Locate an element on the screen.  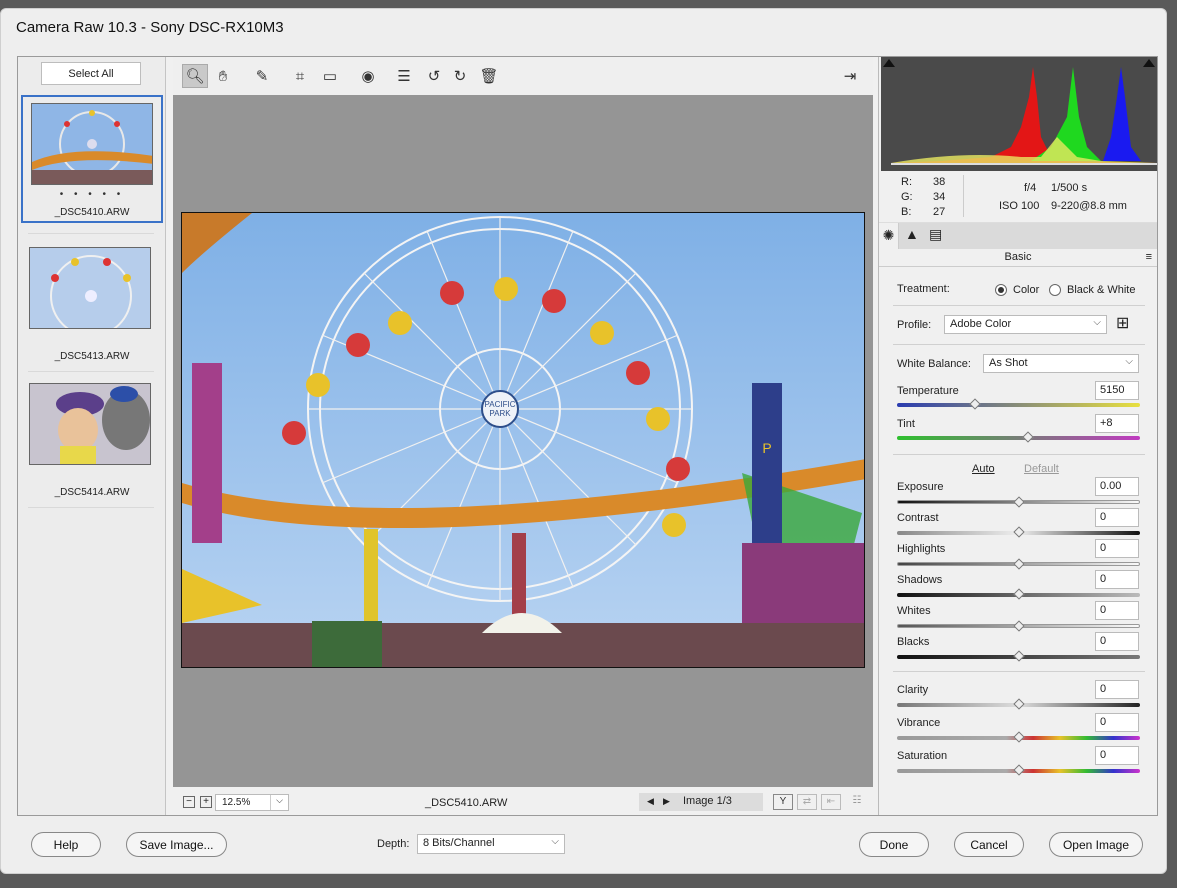
histogram is located at coordinates (1019, 114).